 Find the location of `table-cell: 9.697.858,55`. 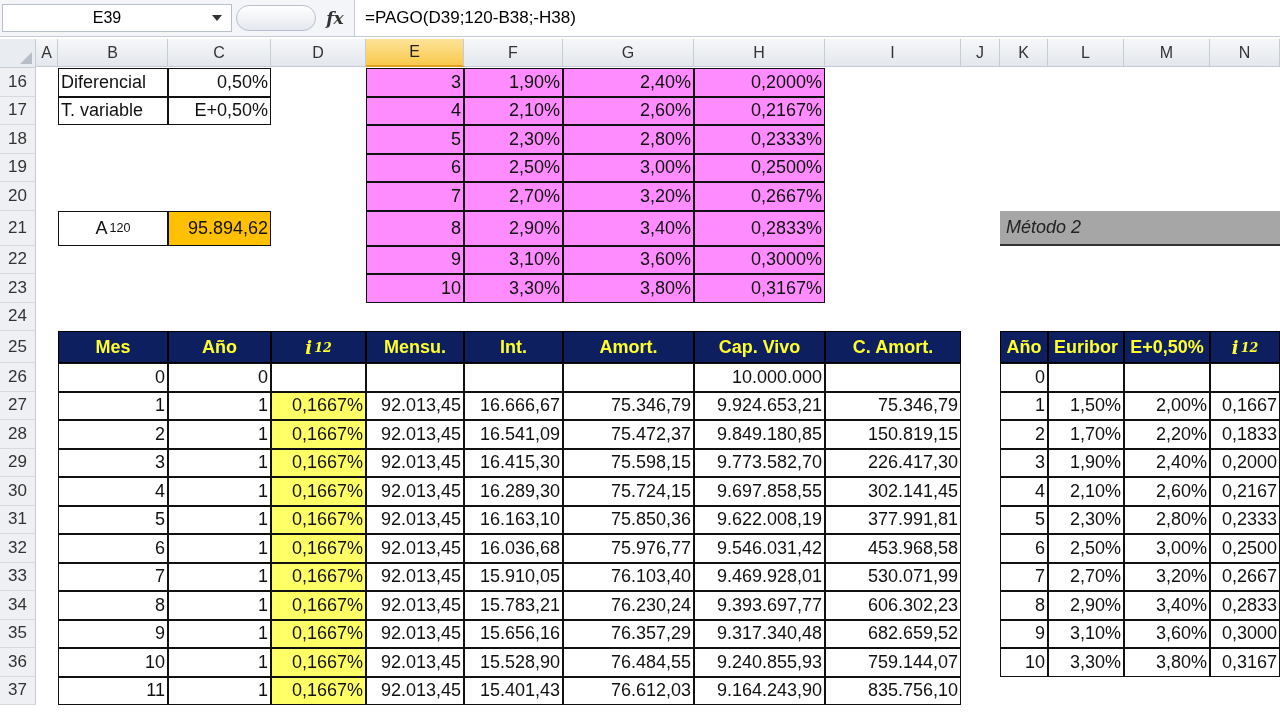

table-cell: 9.697.858,55 is located at coordinates (759, 491).